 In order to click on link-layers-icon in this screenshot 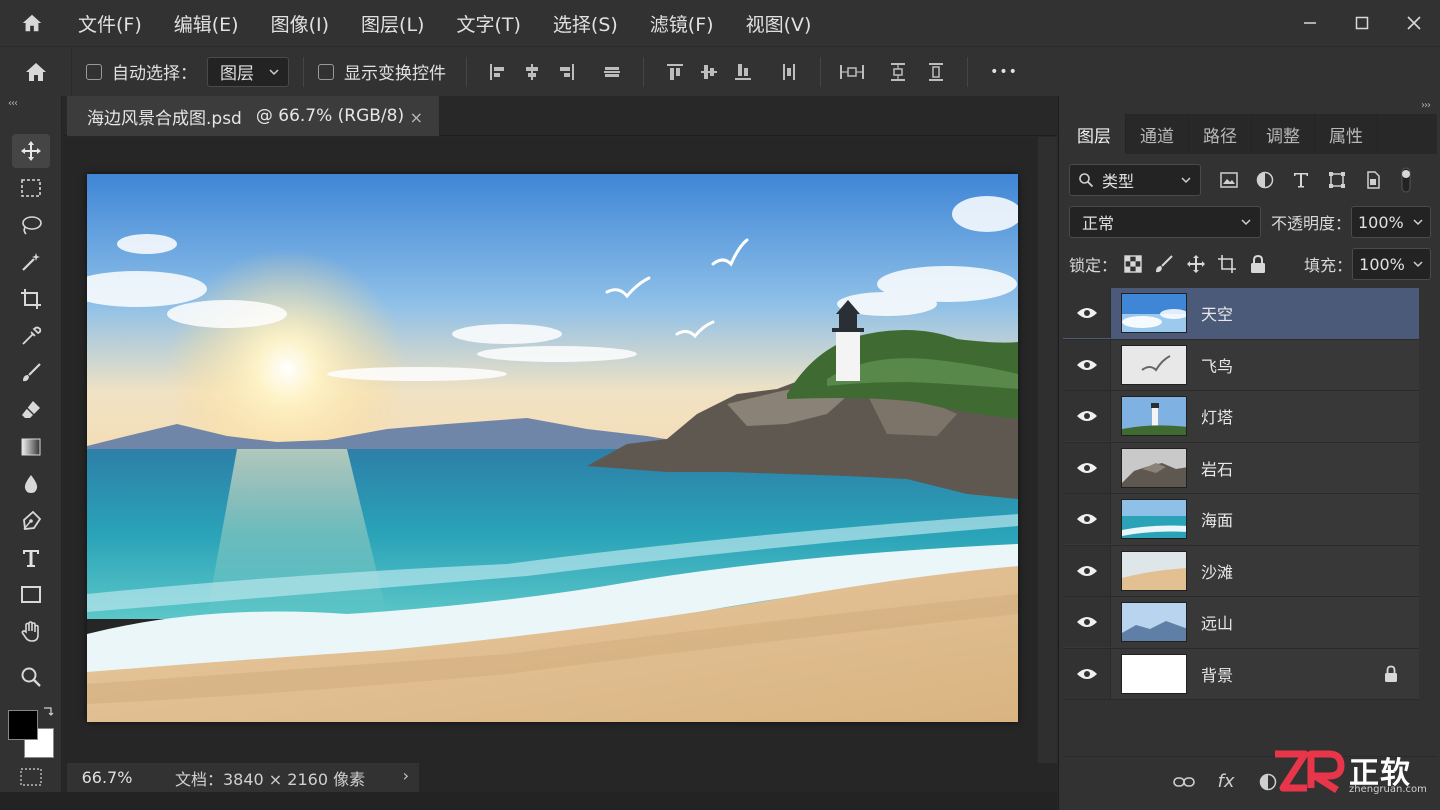, I will do `click(1184, 782)`.